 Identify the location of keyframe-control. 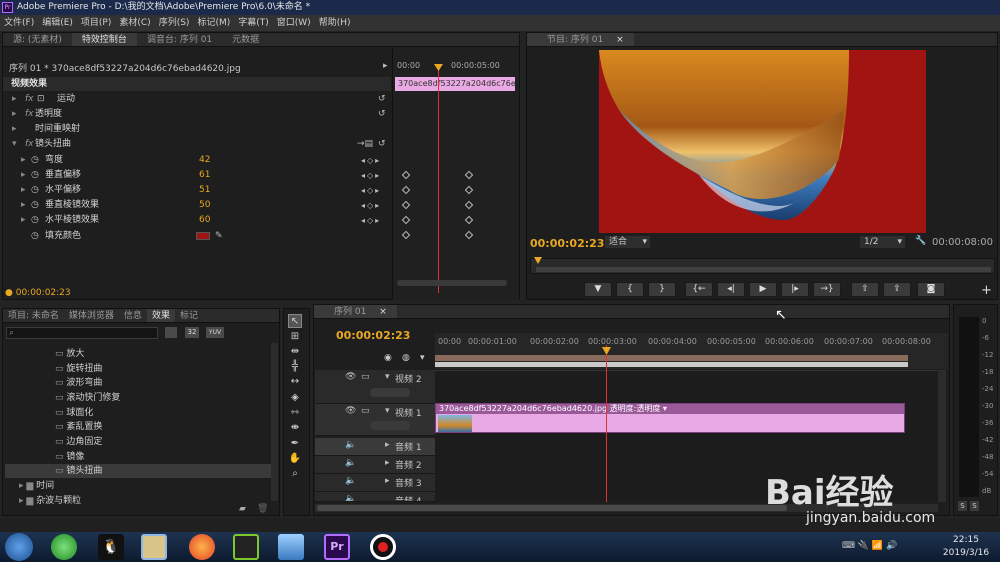
(390, 425).